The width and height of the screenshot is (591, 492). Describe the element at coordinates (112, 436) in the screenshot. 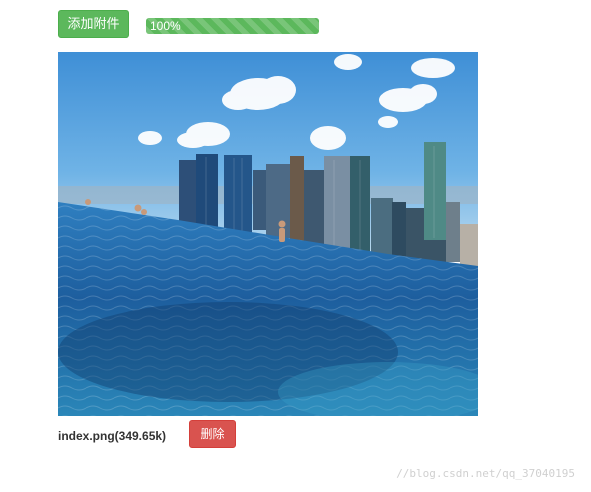

I see `attachment-file-name: index.png(349.65k)` at that location.